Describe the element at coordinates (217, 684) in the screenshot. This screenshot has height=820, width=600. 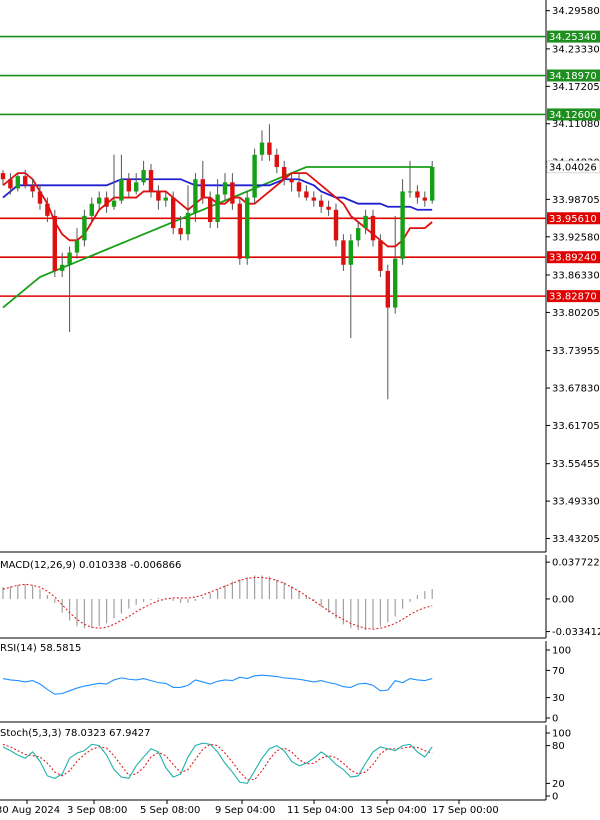
I see `rsi-line` at that location.